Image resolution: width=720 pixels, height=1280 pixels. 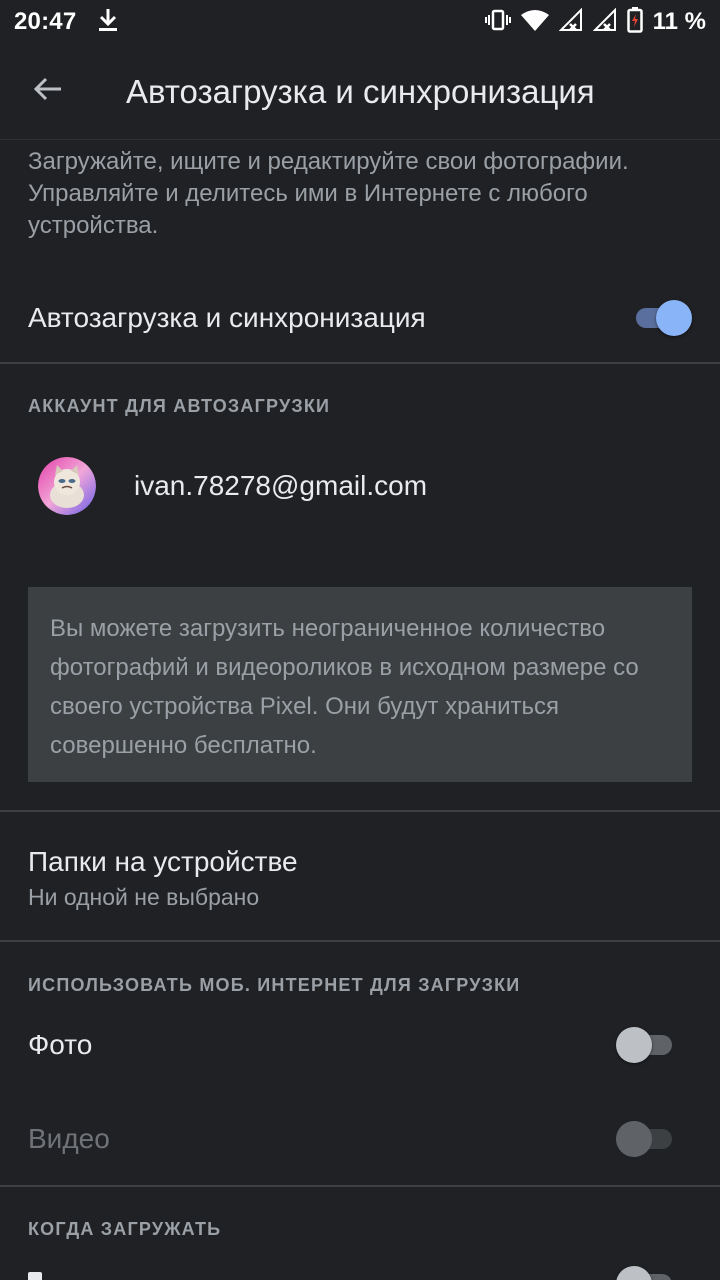 I want to click on device-folders-title: Папки на устройстве, so click(x=163, y=861).